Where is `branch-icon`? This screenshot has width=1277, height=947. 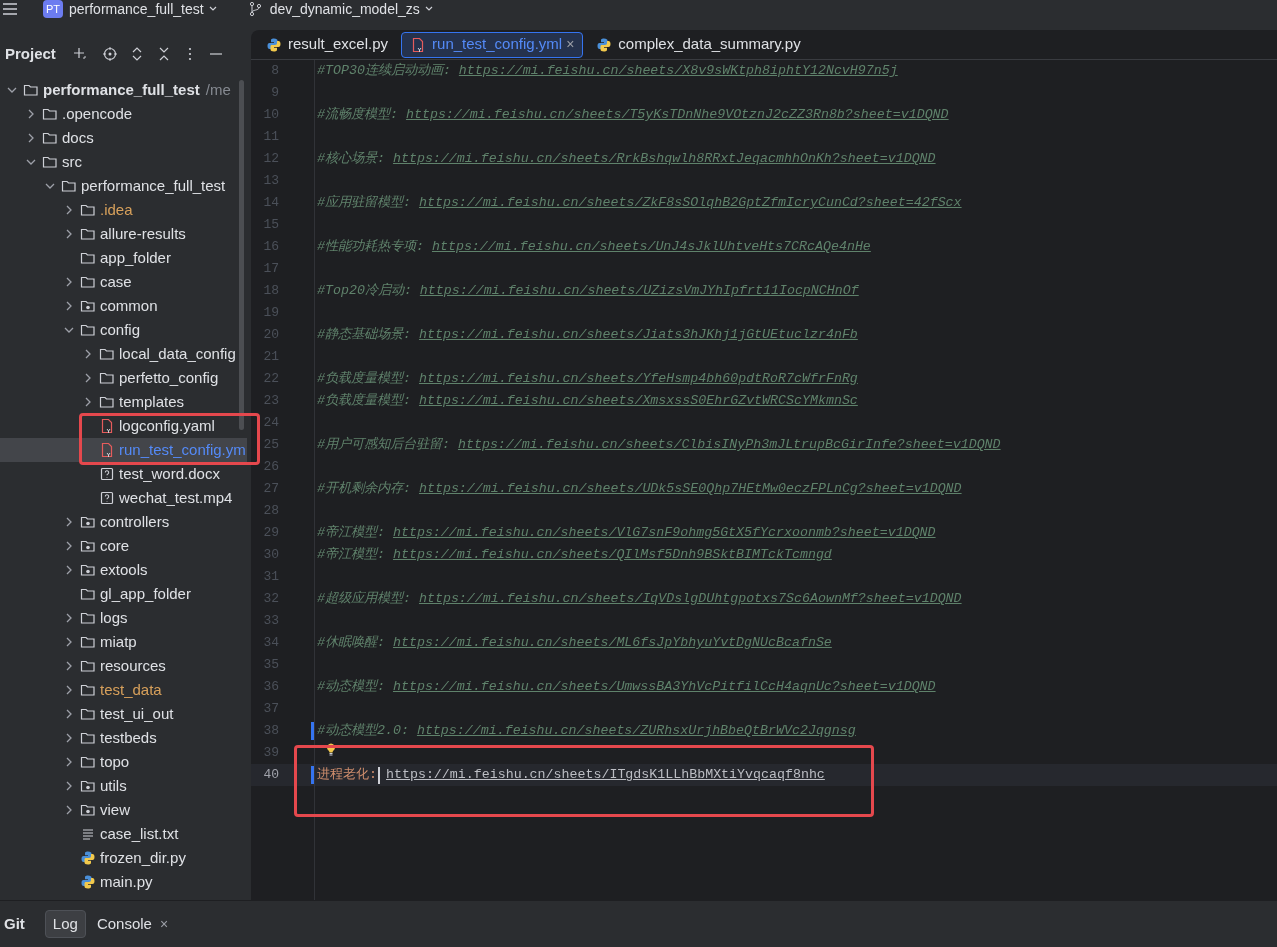 branch-icon is located at coordinates (254, 9).